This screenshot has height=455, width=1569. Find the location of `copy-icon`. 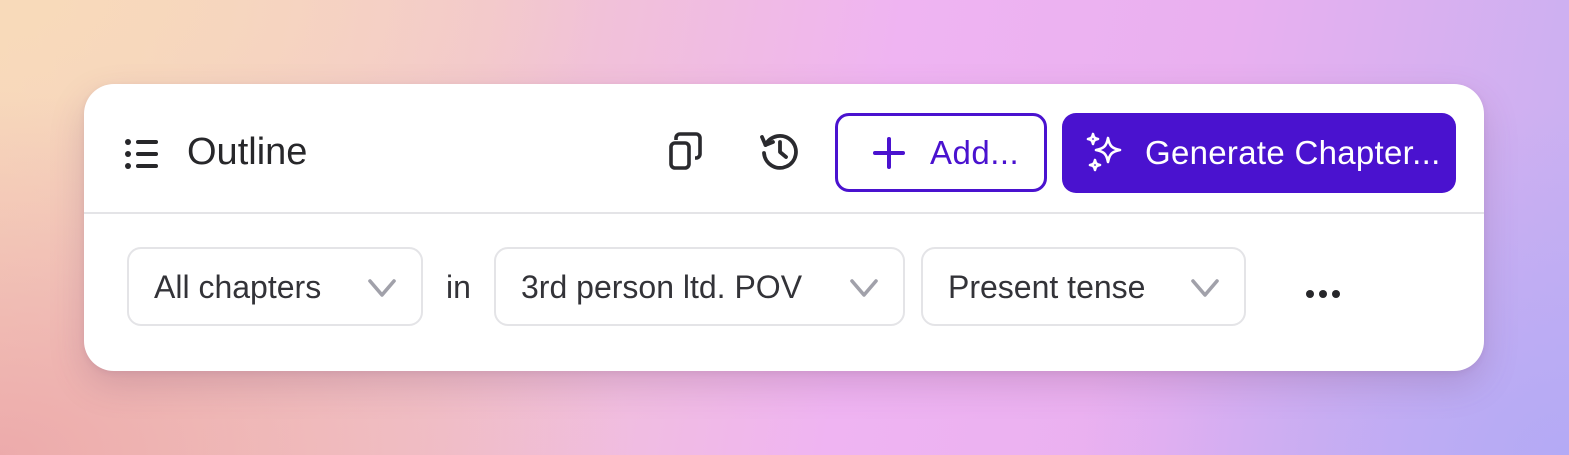

copy-icon is located at coordinates (686, 153).